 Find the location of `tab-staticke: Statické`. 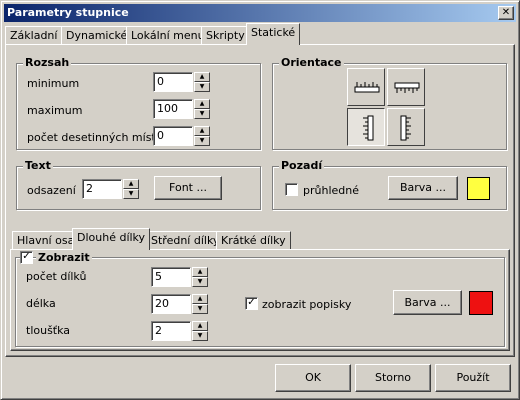

tab-staticke: Statické is located at coordinates (273, 34).